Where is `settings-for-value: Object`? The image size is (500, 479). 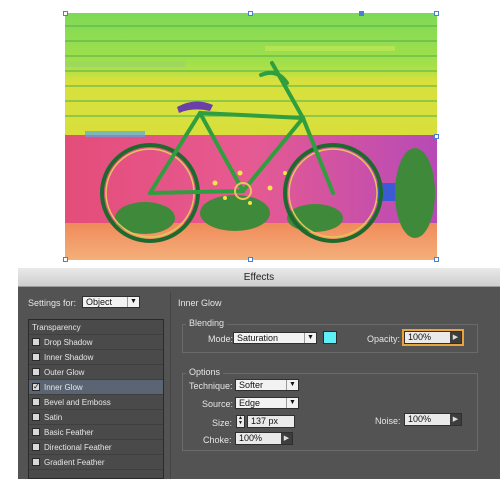
settings-for-value: Object is located at coordinates (99, 302).